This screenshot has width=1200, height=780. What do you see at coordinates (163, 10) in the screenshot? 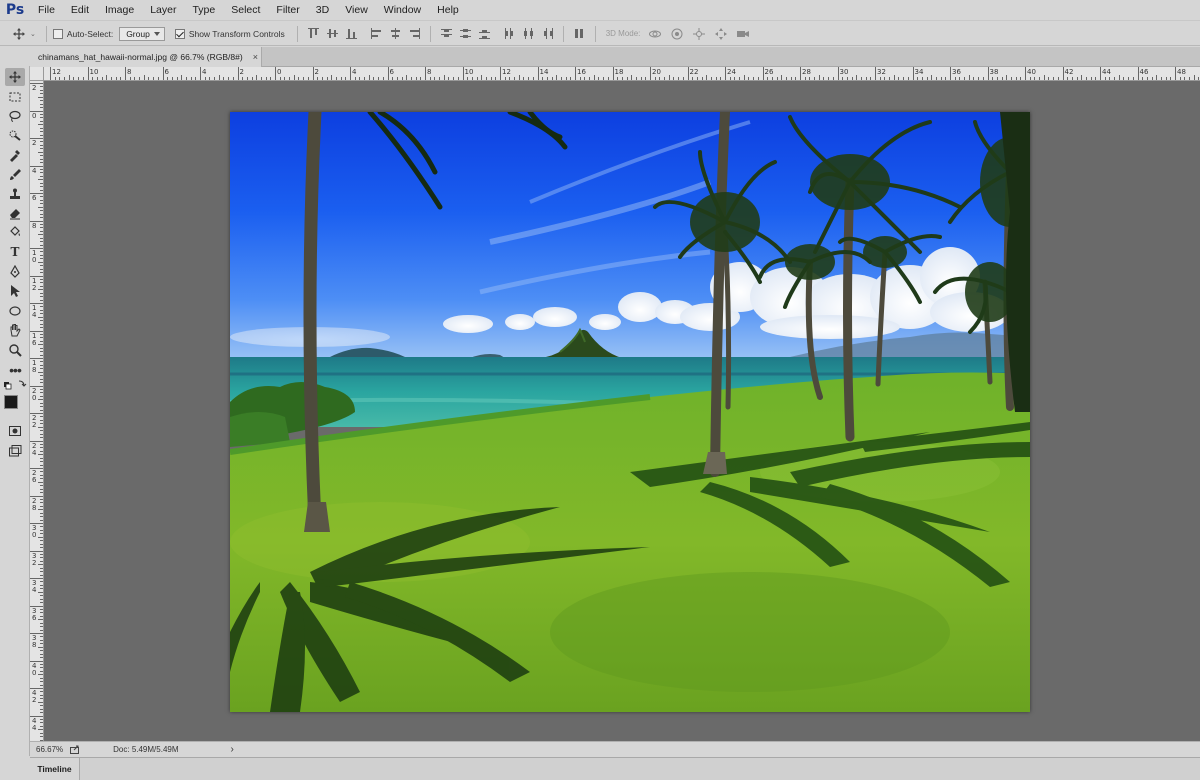
I see `menu-layer: Layer` at bounding box center [163, 10].